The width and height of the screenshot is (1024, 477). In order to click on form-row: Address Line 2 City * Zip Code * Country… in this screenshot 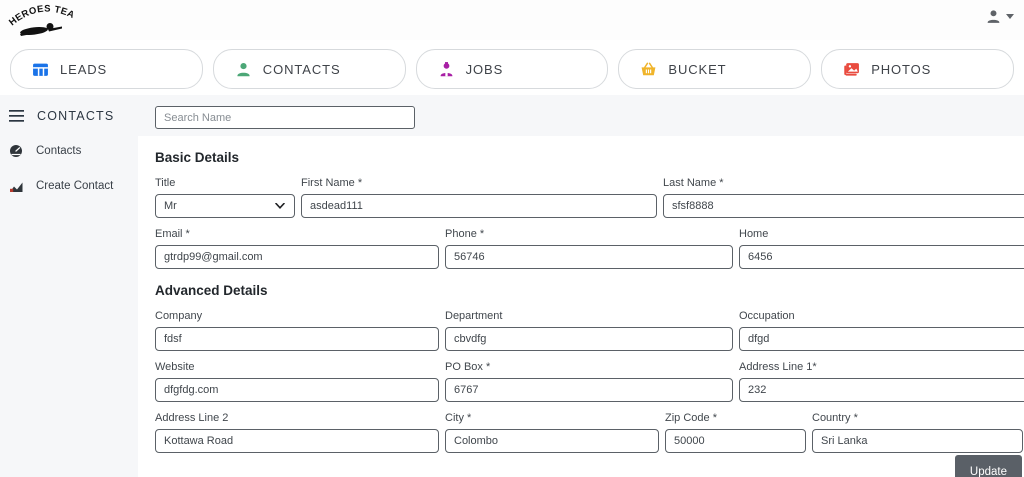, I will do `click(589, 432)`.